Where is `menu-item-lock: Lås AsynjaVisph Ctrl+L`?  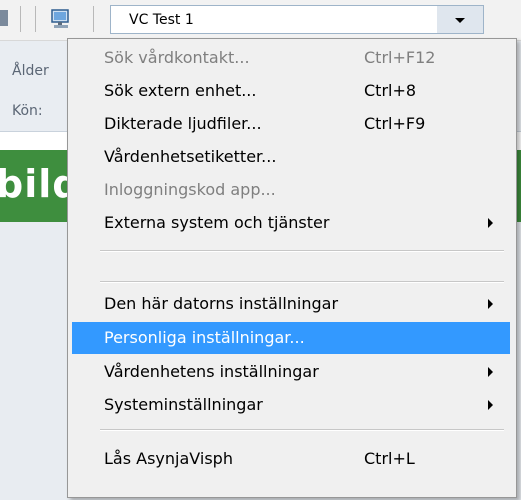 menu-item-lock: Lås AsynjaVisph Ctrl+L is located at coordinates (291, 459).